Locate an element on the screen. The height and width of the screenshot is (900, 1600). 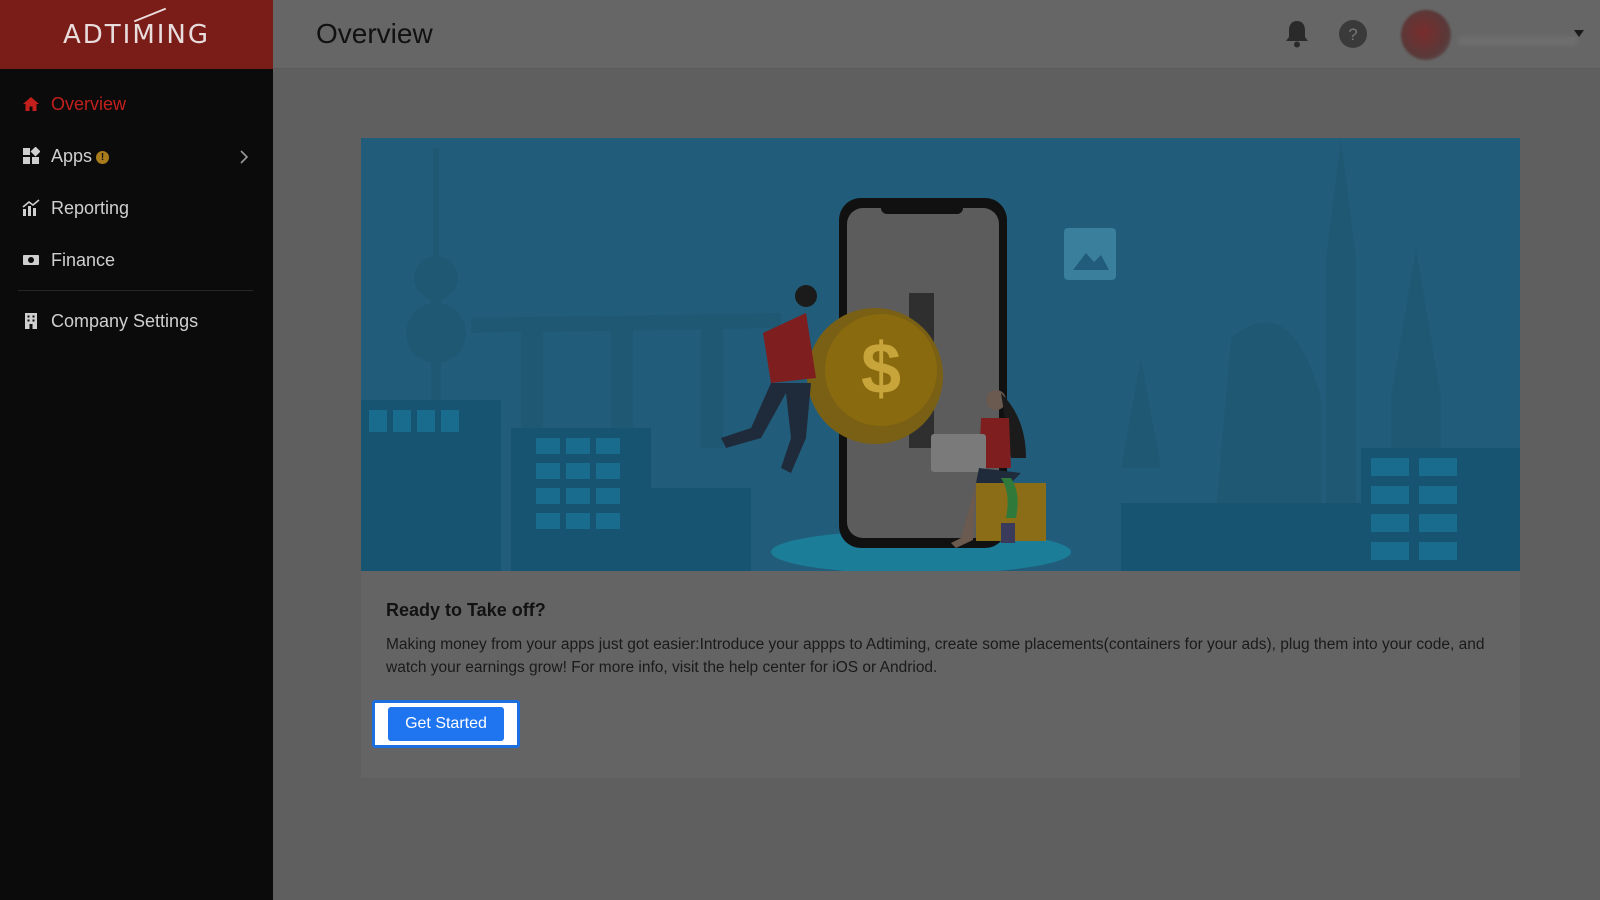
money-icon is located at coordinates (31, 260).